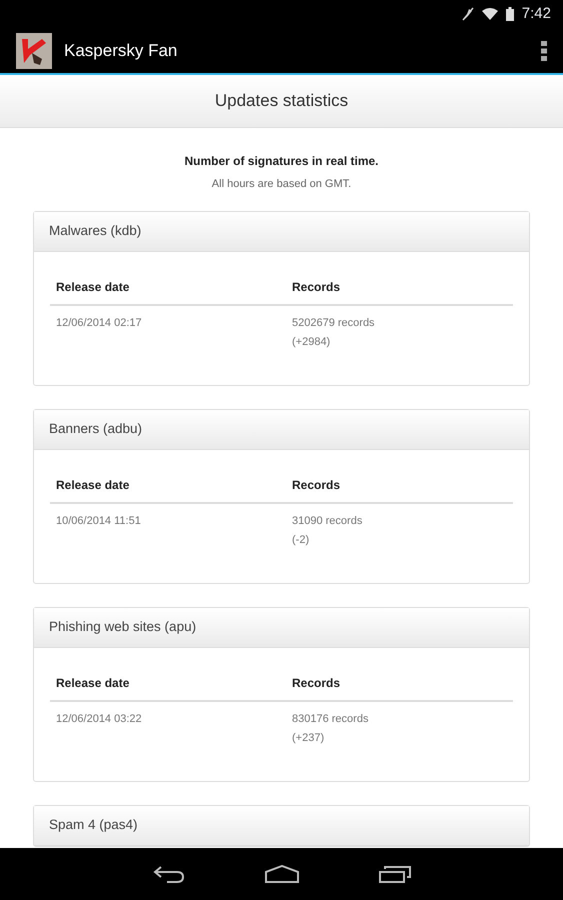 Image resolution: width=563 pixels, height=900 pixels. I want to click on records-cell-text: 31090 records, so click(328, 521).